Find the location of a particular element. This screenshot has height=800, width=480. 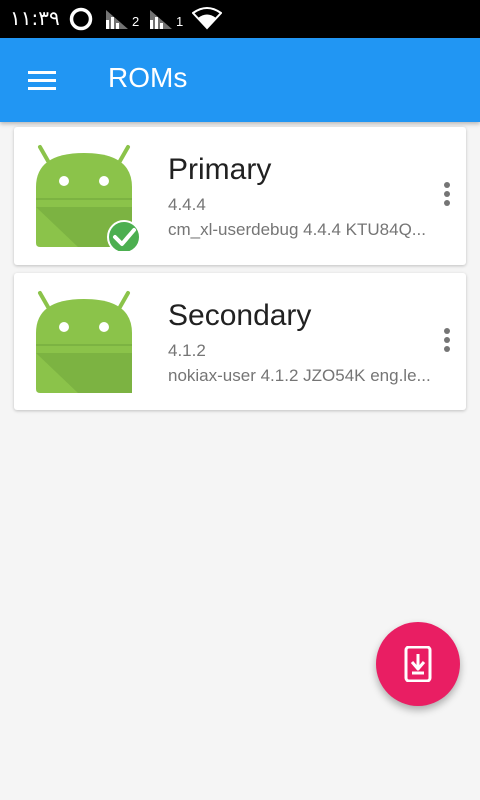

app-bar: ROMs is located at coordinates (240, 80).